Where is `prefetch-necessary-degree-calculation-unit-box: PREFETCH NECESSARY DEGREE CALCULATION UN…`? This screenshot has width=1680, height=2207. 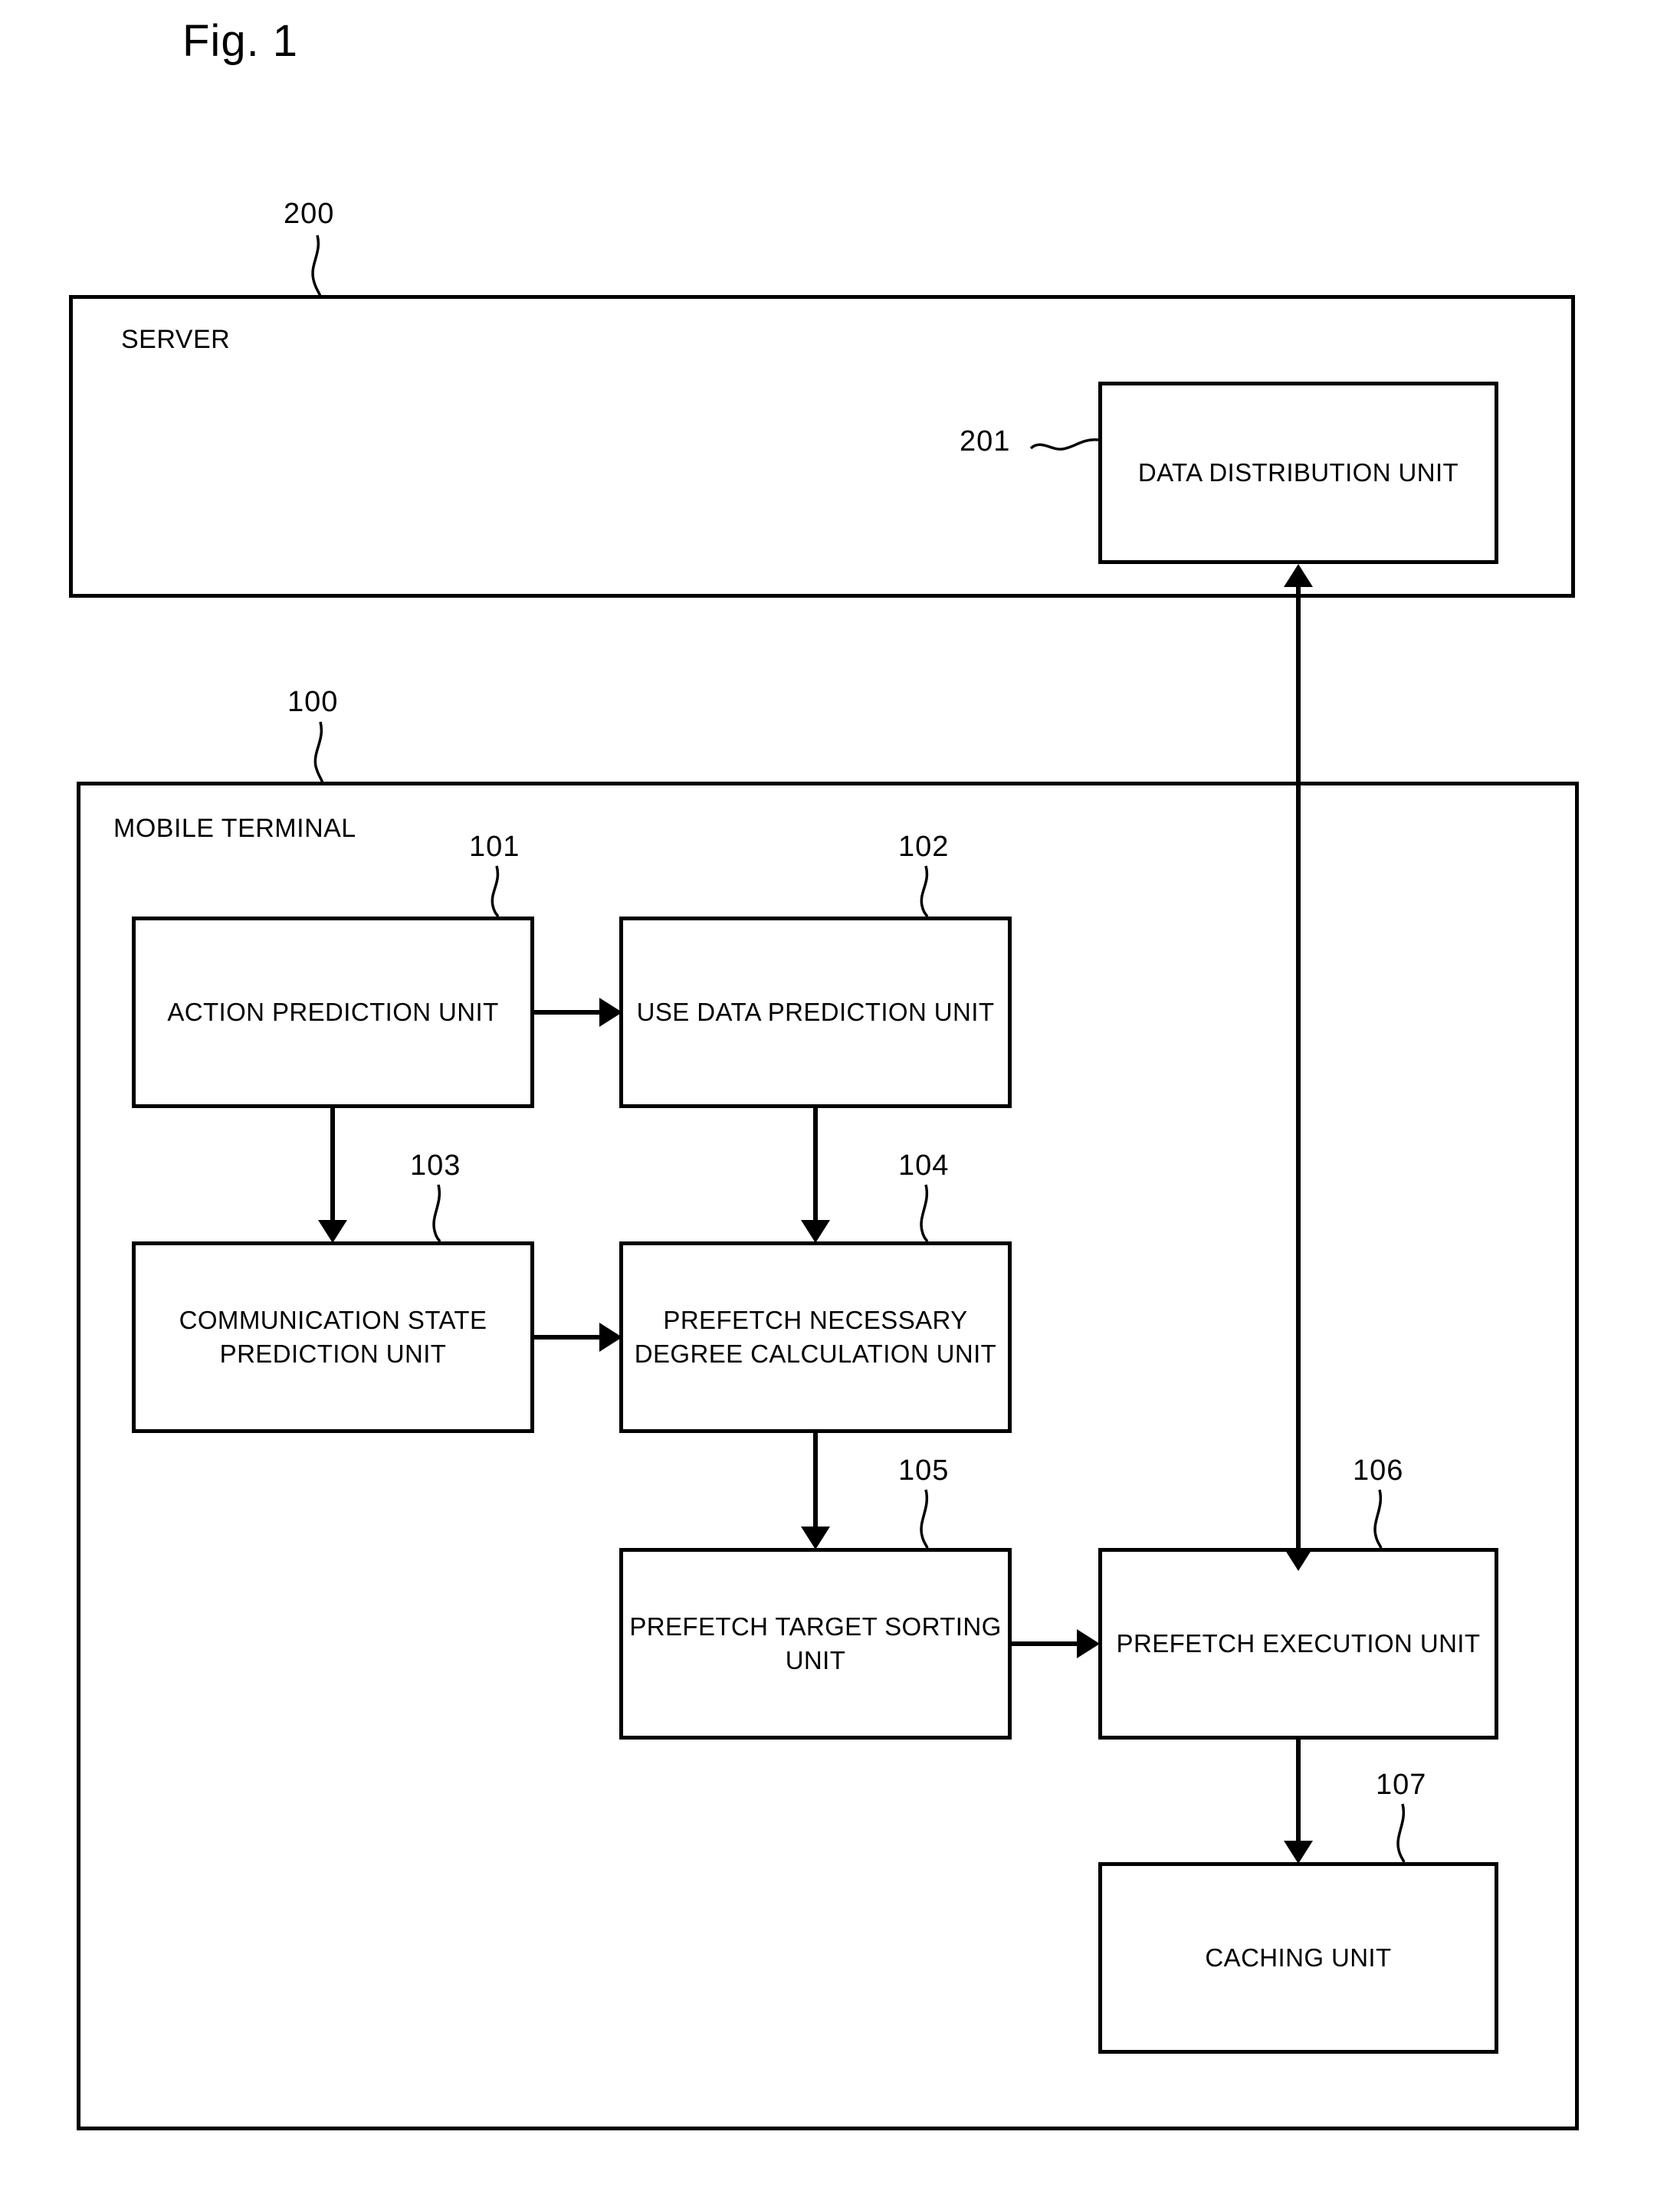 prefetch-necessary-degree-calculation-unit-box: PREFETCH NECESSARY DEGREE CALCULATION UN… is located at coordinates (815, 1337).